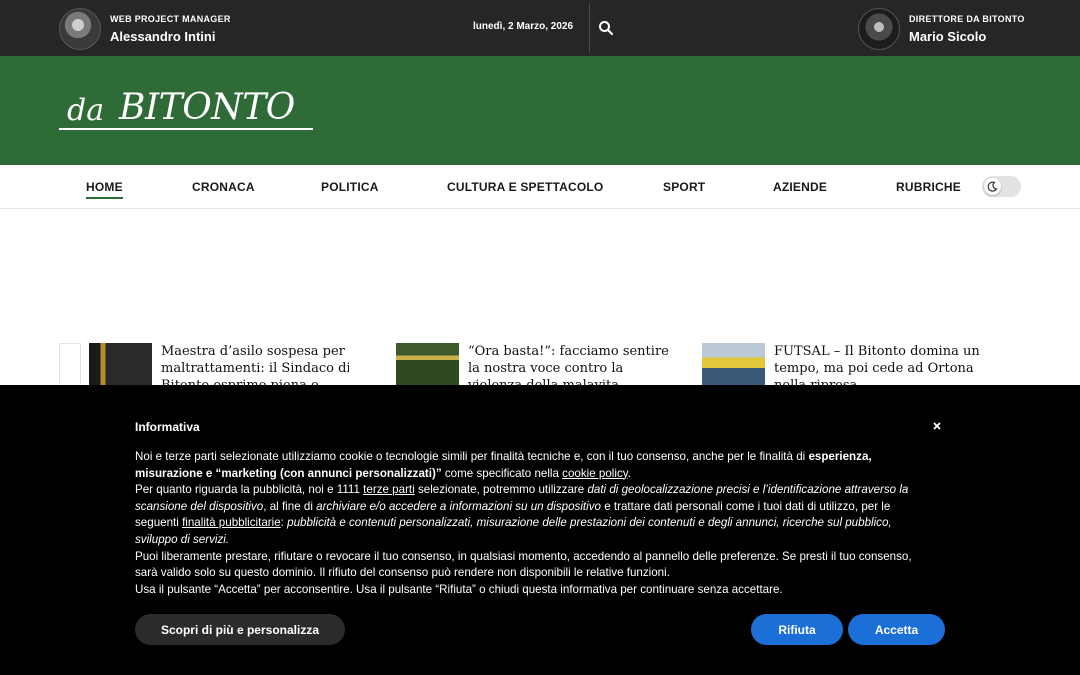 Image resolution: width=1080 pixels, height=675 pixels. Describe the element at coordinates (240, 629) in the screenshot. I see `learn-more-customize-button: Scopri di più e personalizza` at that location.